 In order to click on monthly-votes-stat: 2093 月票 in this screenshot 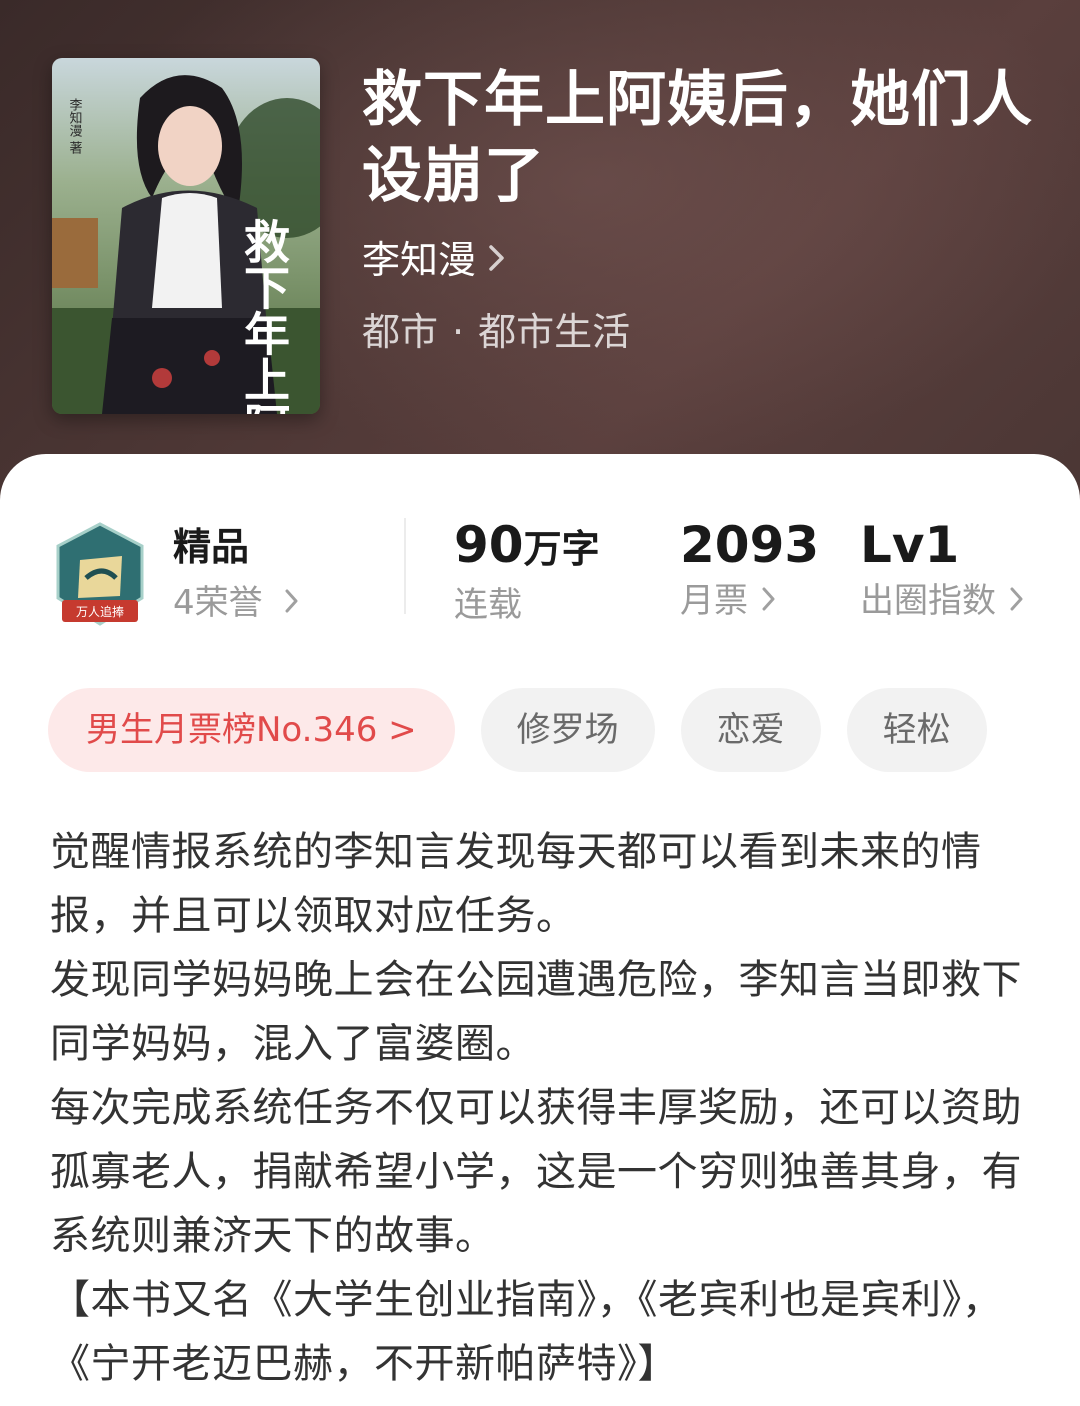, I will do `click(749, 569)`.